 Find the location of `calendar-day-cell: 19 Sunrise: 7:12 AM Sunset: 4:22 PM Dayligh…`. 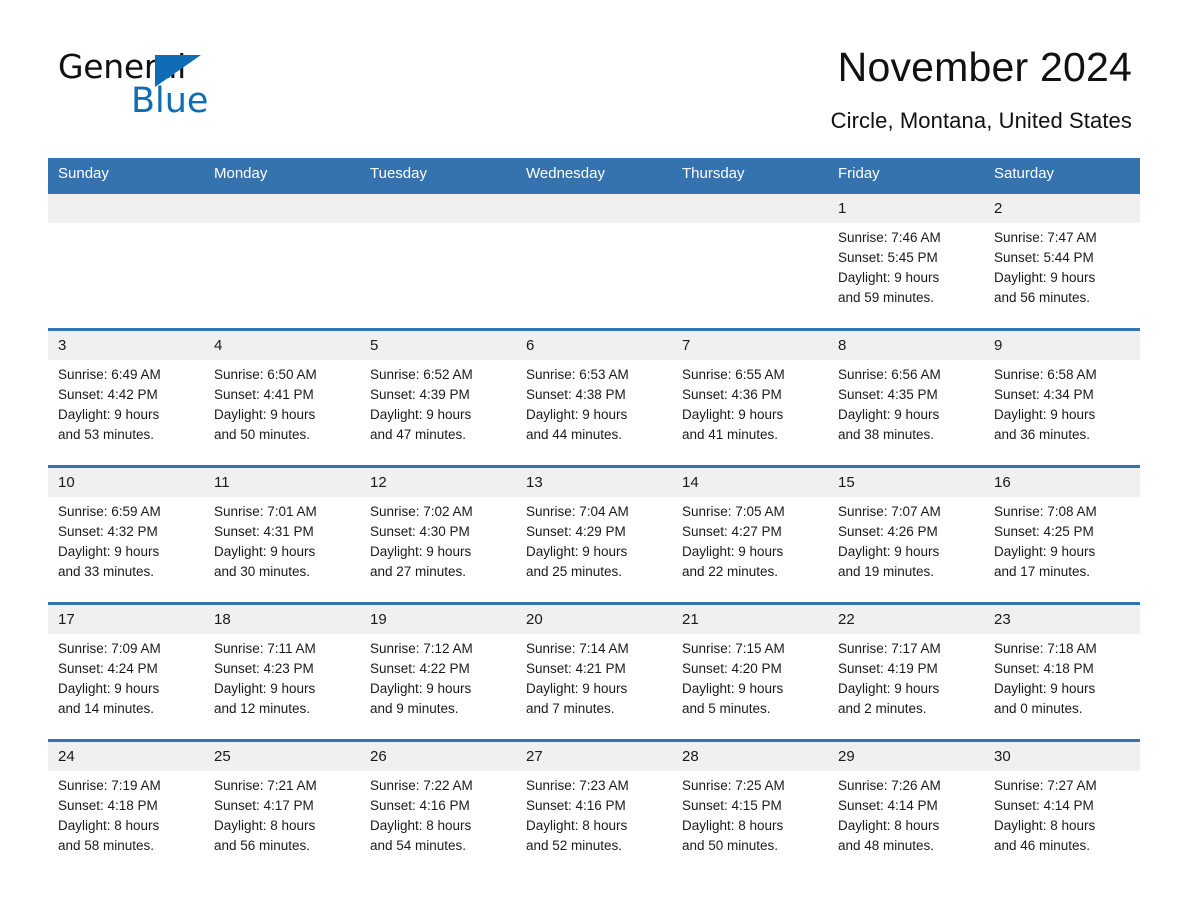

calendar-day-cell: 19 Sunrise: 7:12 AM Sunset: 4:22 PM Dayligh… is located at coordinates (438, 671).